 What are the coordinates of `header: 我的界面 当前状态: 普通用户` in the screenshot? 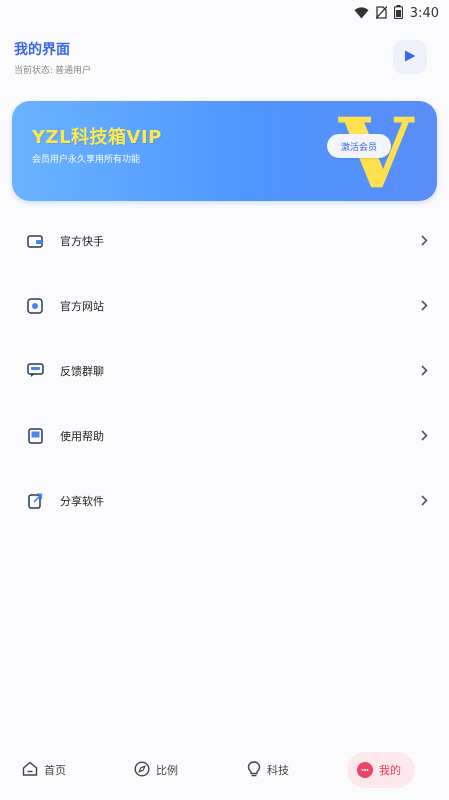 It's located at (224, 58).